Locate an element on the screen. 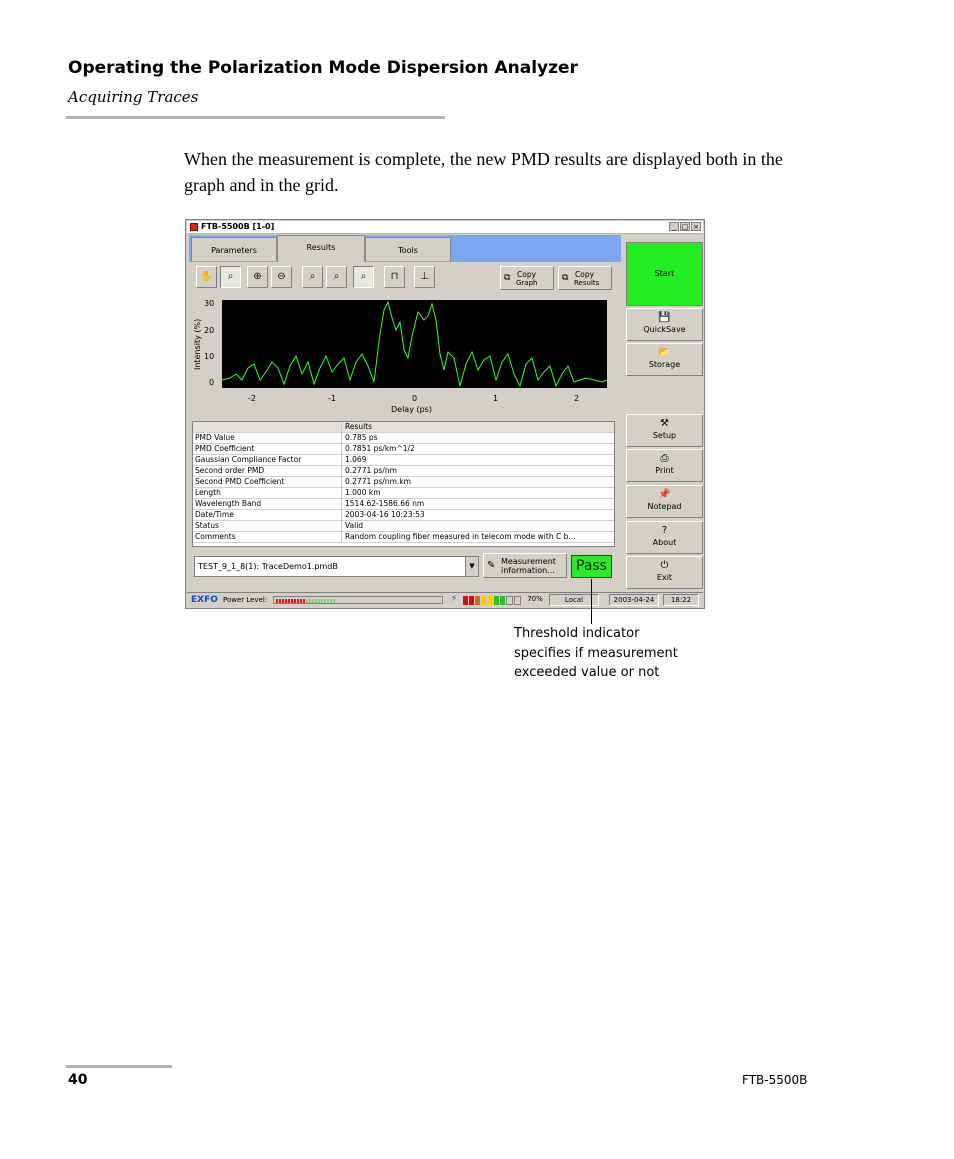 The image size is (954, 1159). power-level-label: Power Level: is located at coordinates (245, 600).